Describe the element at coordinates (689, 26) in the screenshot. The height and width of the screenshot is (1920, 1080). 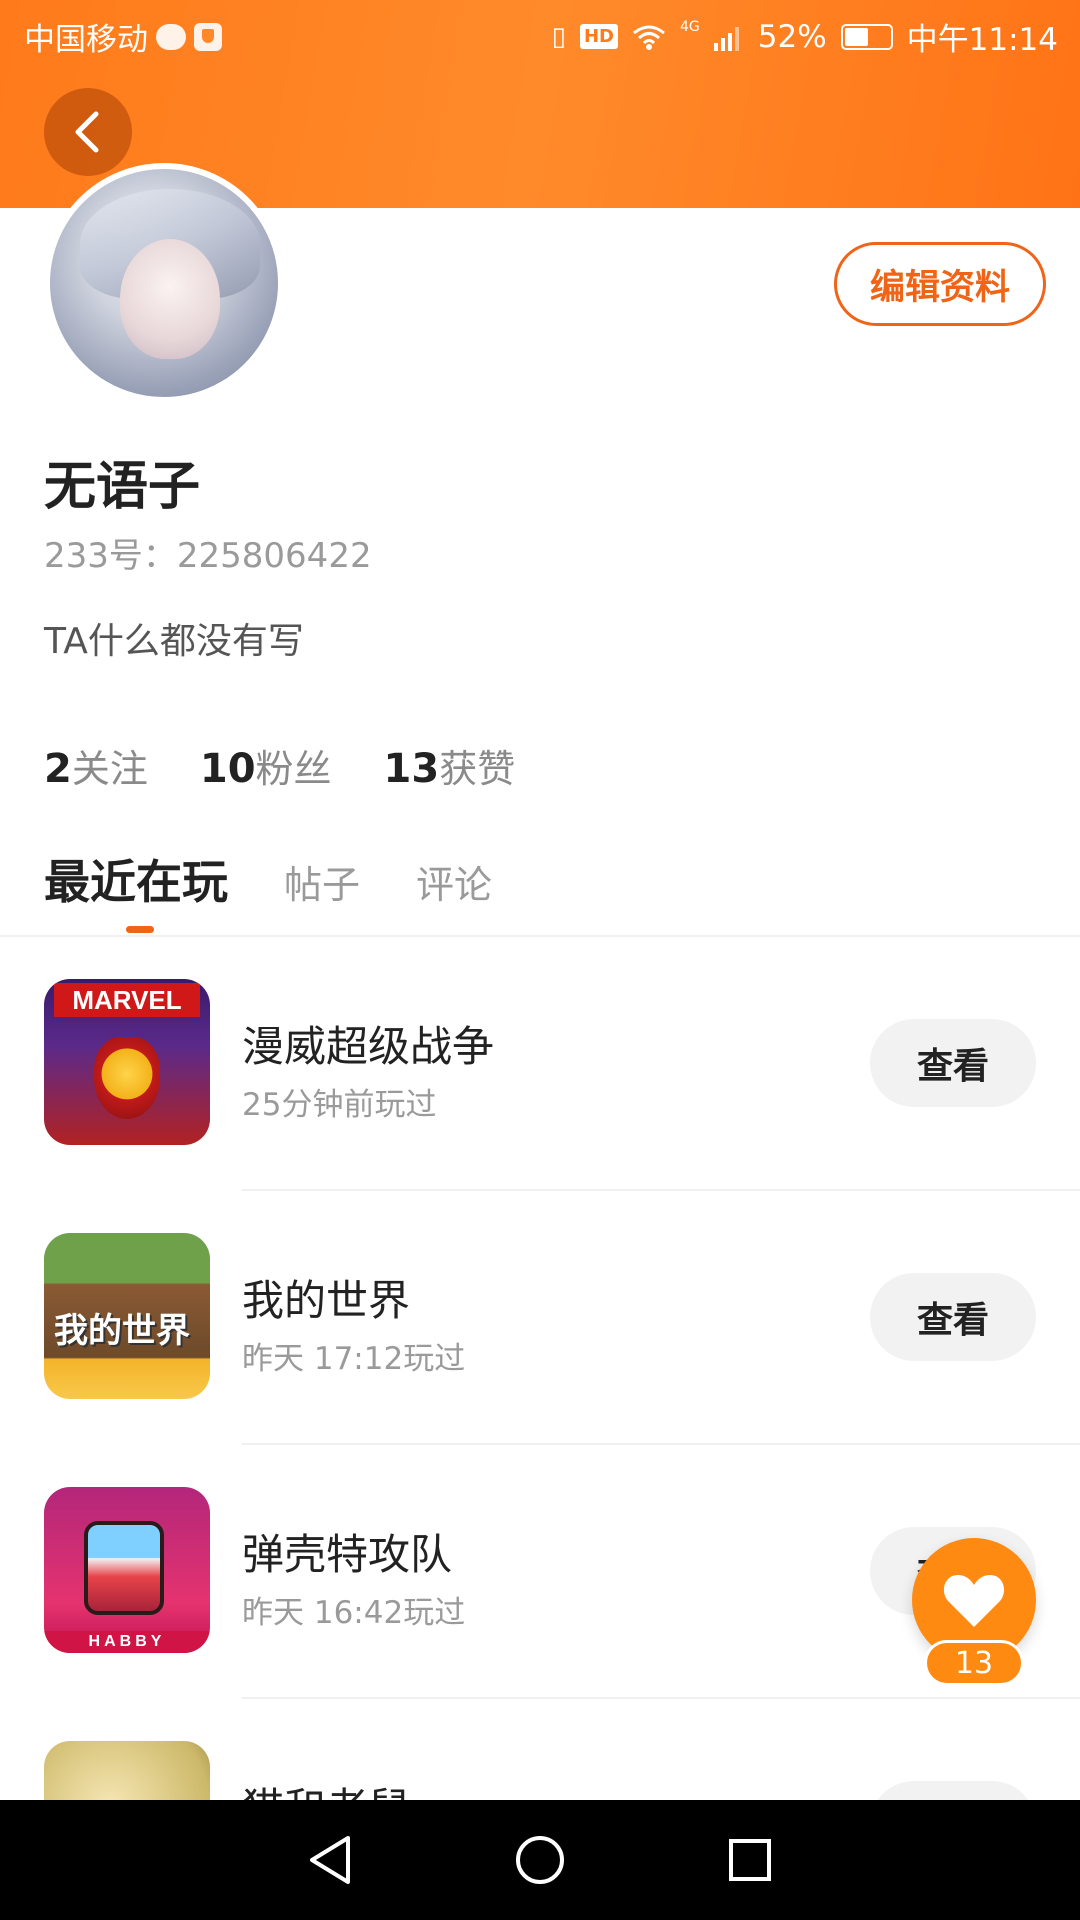
I see `network-type: 4G` at that location.